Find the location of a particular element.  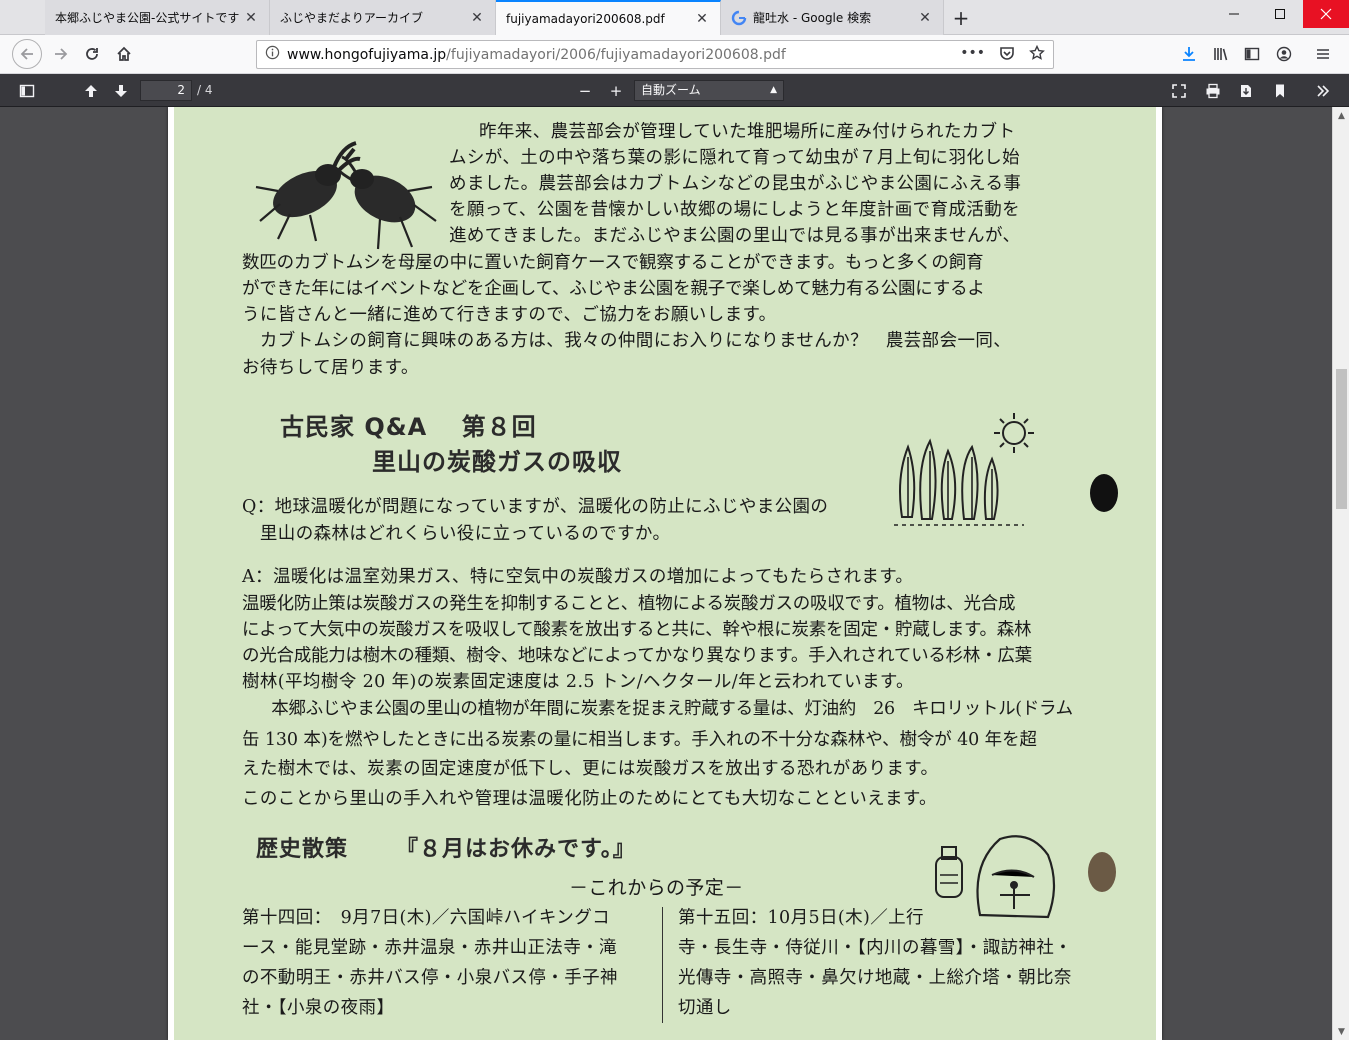

presentation-mode-icon is located at coordinates (1179, 90).